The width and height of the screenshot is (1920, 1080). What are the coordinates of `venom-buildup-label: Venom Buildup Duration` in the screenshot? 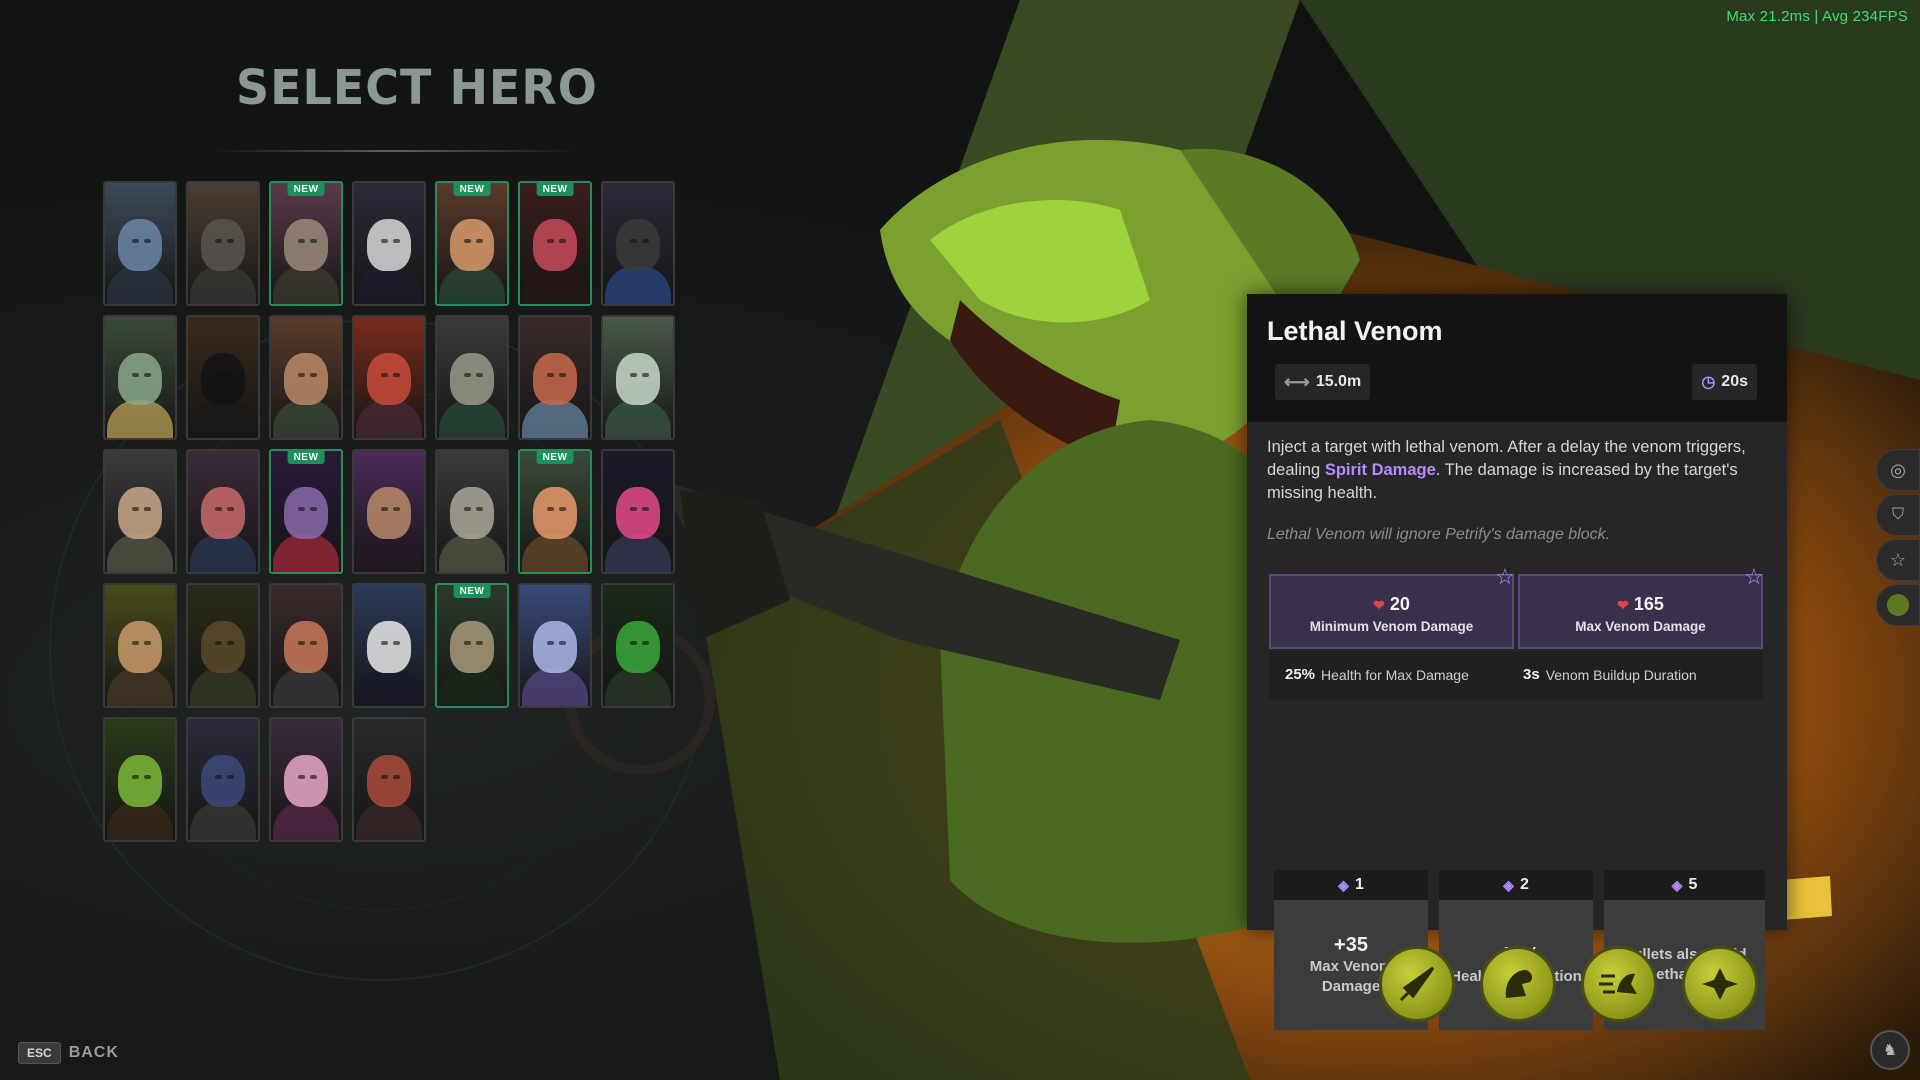 It's located at (1621, 674).